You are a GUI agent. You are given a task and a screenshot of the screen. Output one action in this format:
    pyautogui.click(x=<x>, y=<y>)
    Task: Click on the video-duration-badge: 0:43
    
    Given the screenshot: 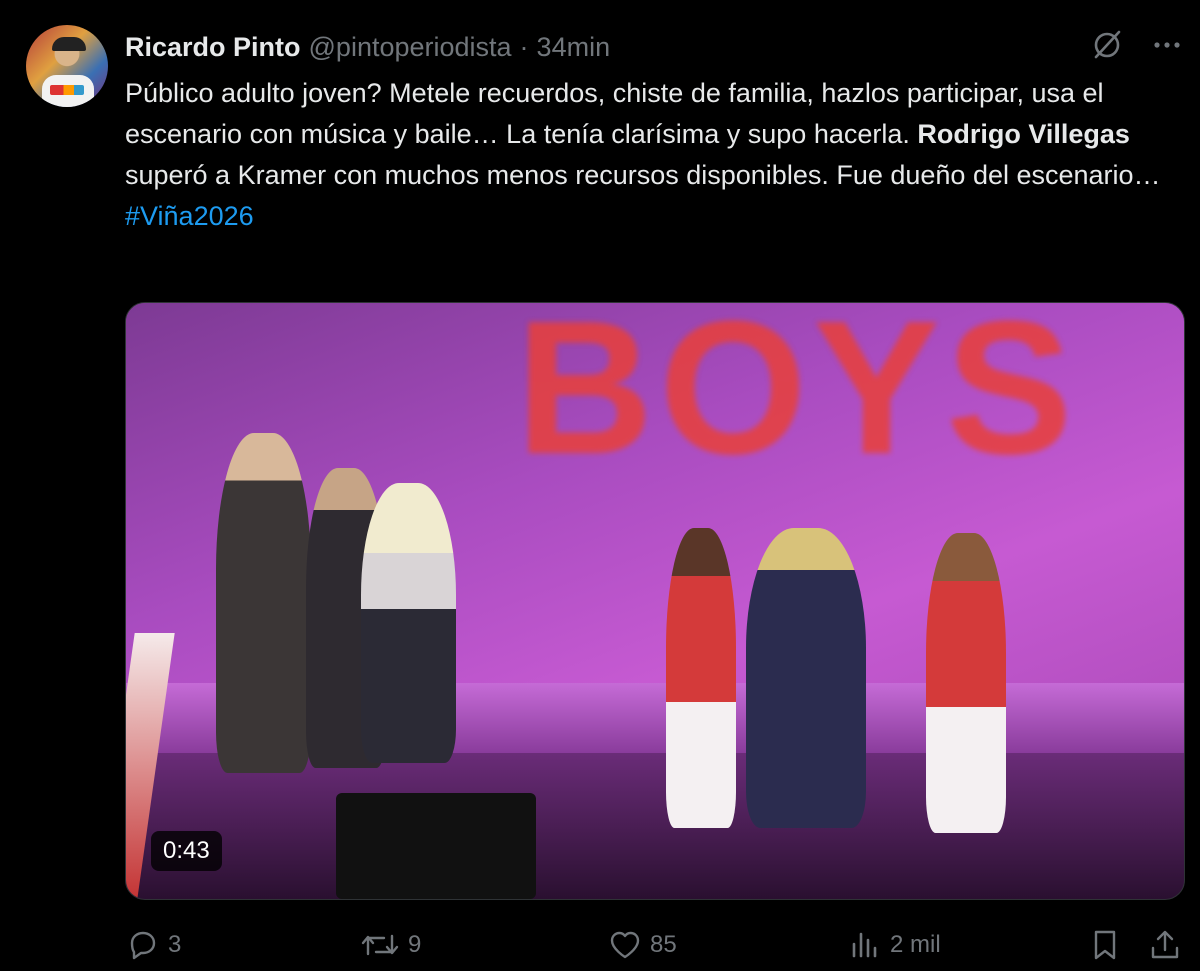 What is the action you would take?
    pyautogui.click(x=186, y=851)
    